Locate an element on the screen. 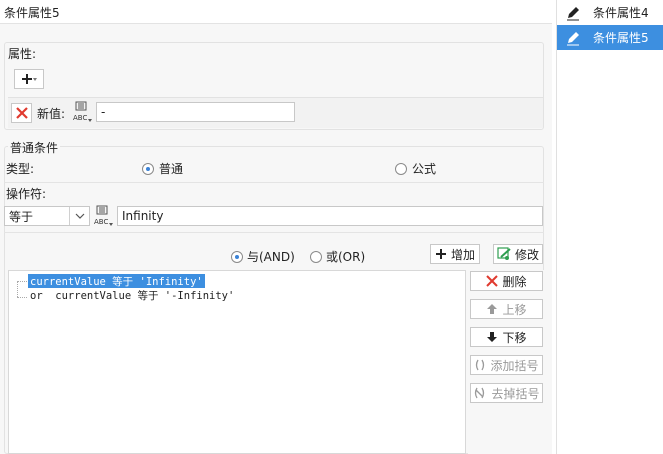 This screenshot has width=663, height=454. logic-and-label: 与(AND) is located at coordinates (271, 257).